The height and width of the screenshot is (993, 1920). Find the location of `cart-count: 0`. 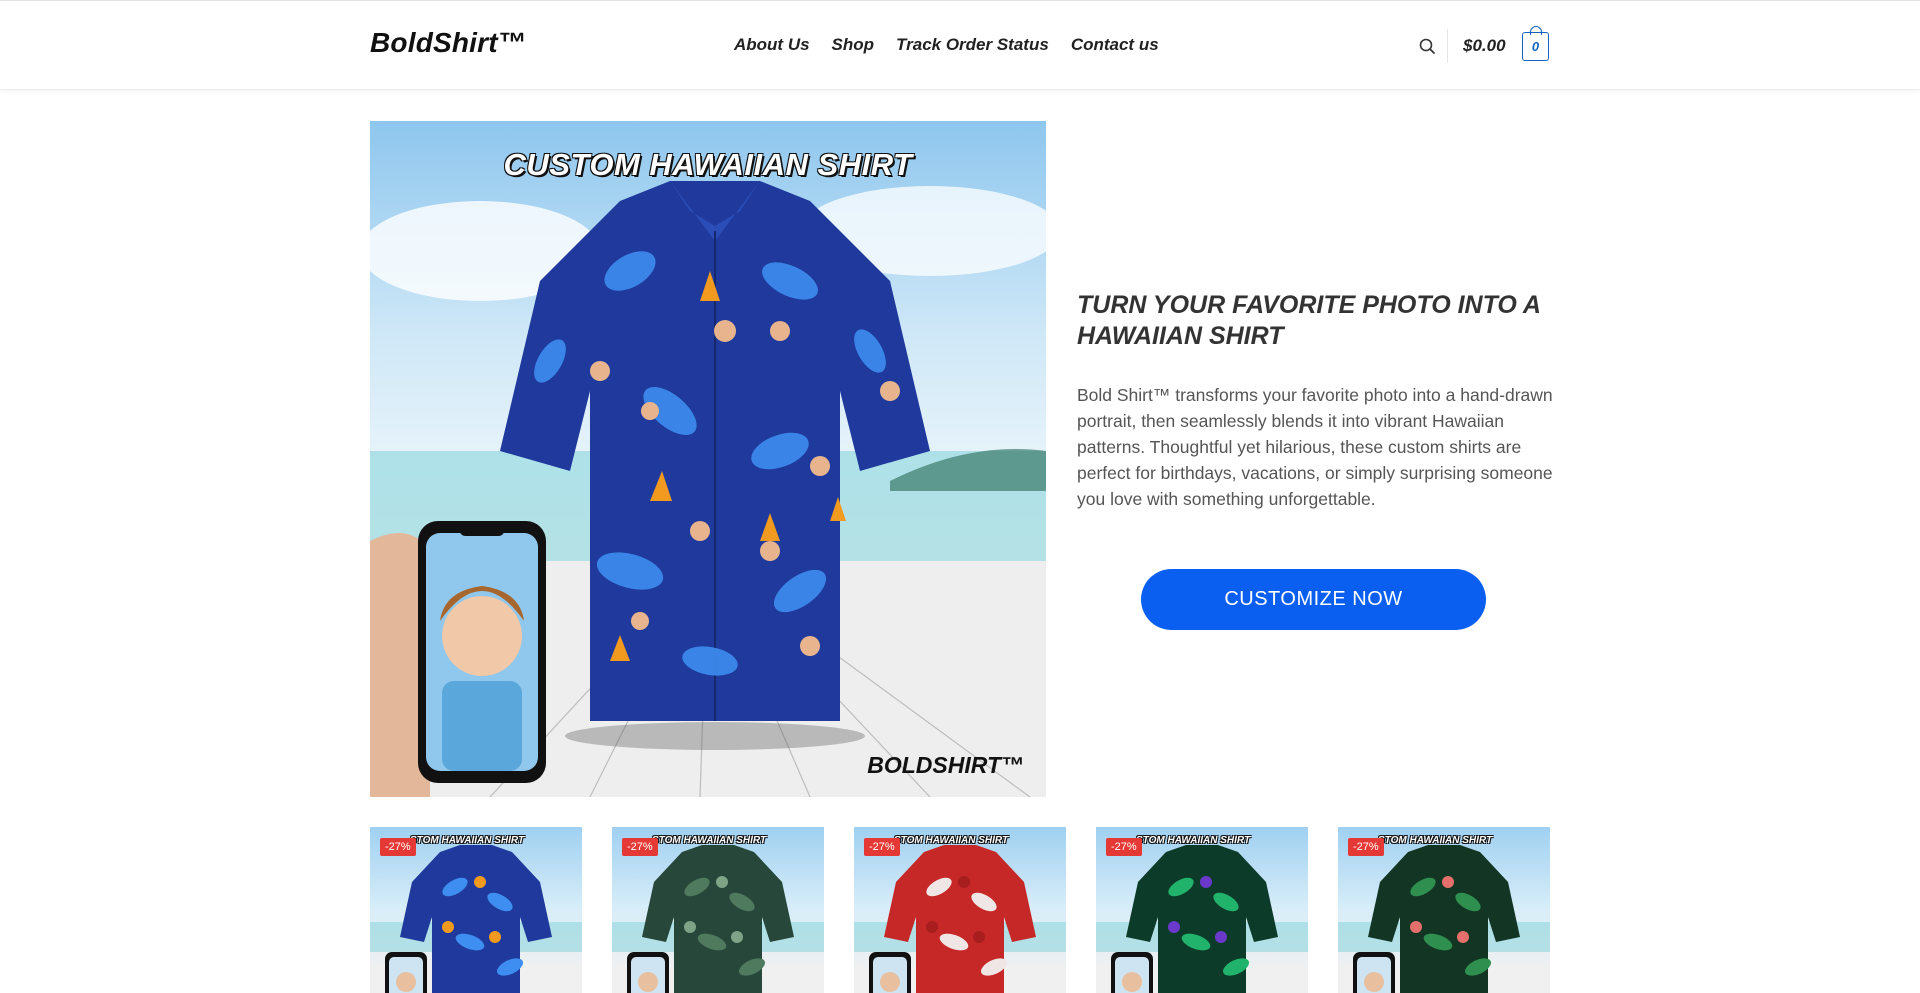

cart-count: 0 is located at coordinates (1535, 46).